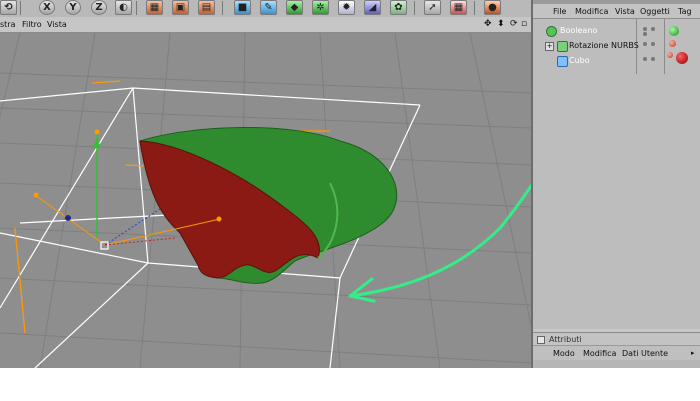 The width and height of the screenshot is (700, 401). What do you see at coordinates (242, 7) in the screenshot?
I see `cube-primitive-icon: ■` at bounding box center [242, 7].